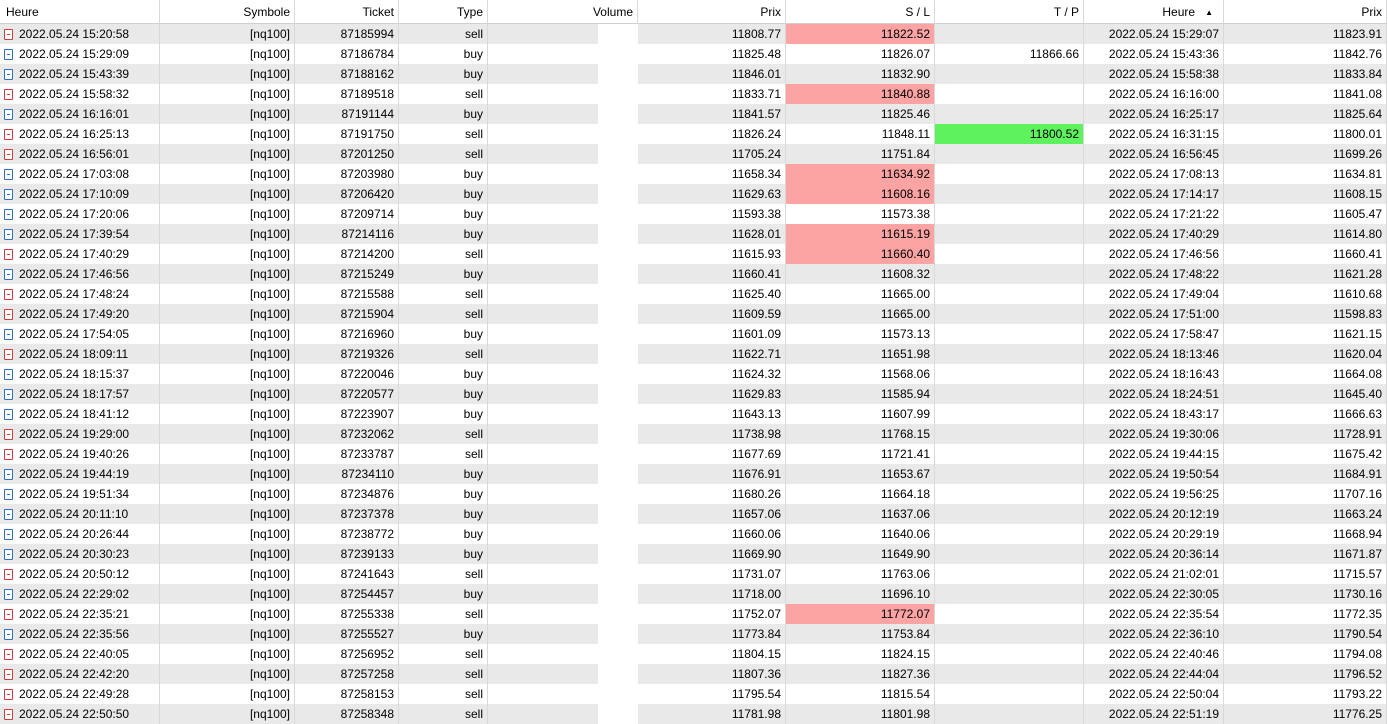  I want to click on ticket-cell: 87234110, so click(347, 474).